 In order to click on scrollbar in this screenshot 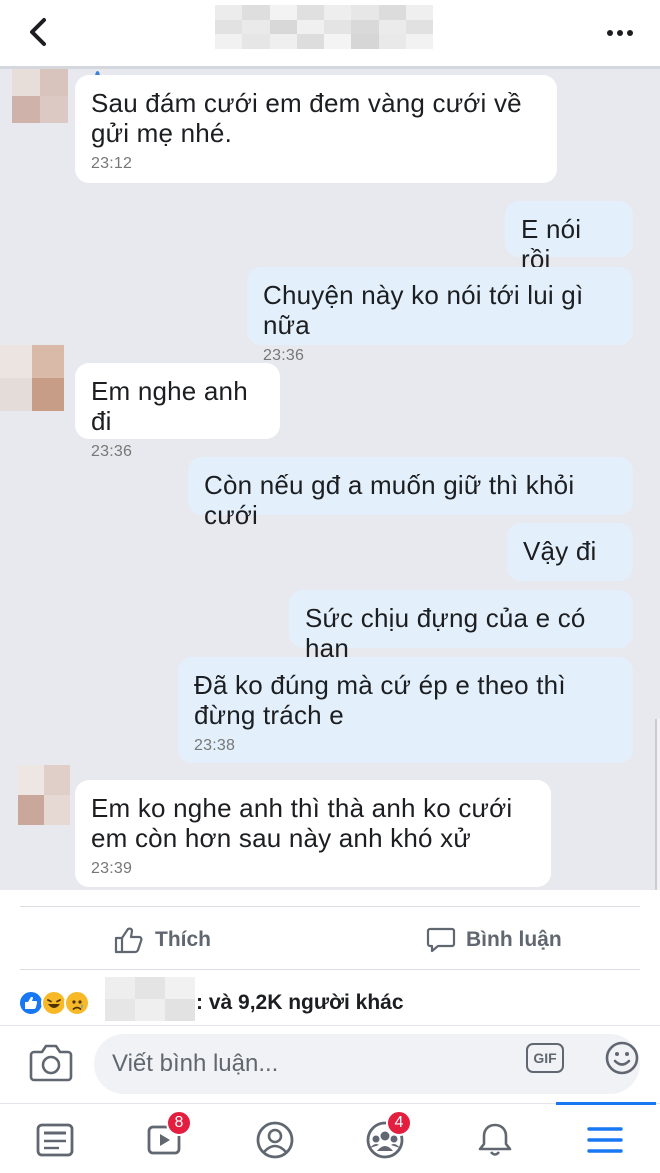, I will do `click(657, 804)`.